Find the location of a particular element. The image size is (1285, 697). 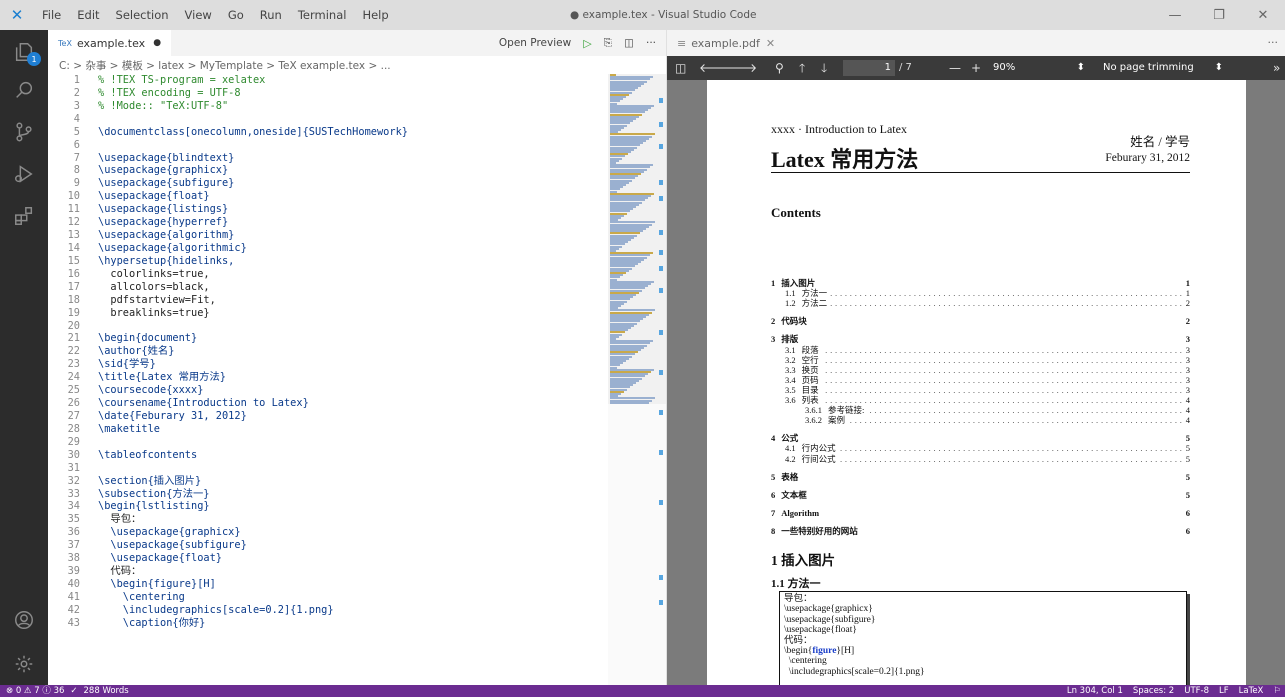

forward-arrow-icon: 🡒 is located at coordinates (741, 68).